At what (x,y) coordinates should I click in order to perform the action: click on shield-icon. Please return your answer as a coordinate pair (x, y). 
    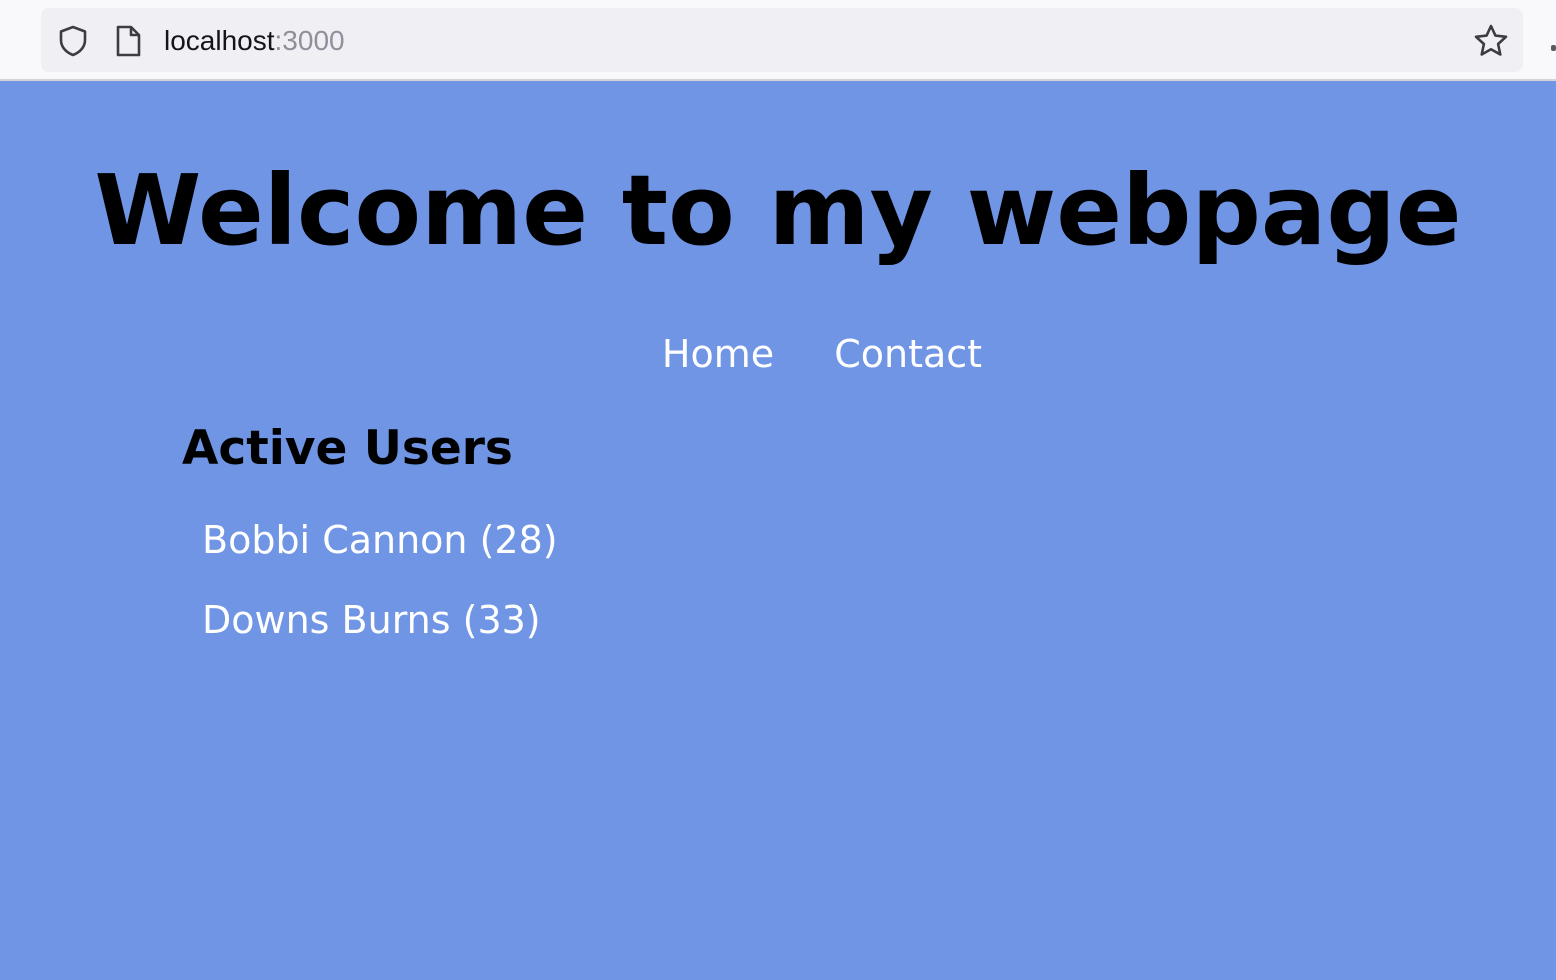
    Looking at the image, I should click on (73, 41).